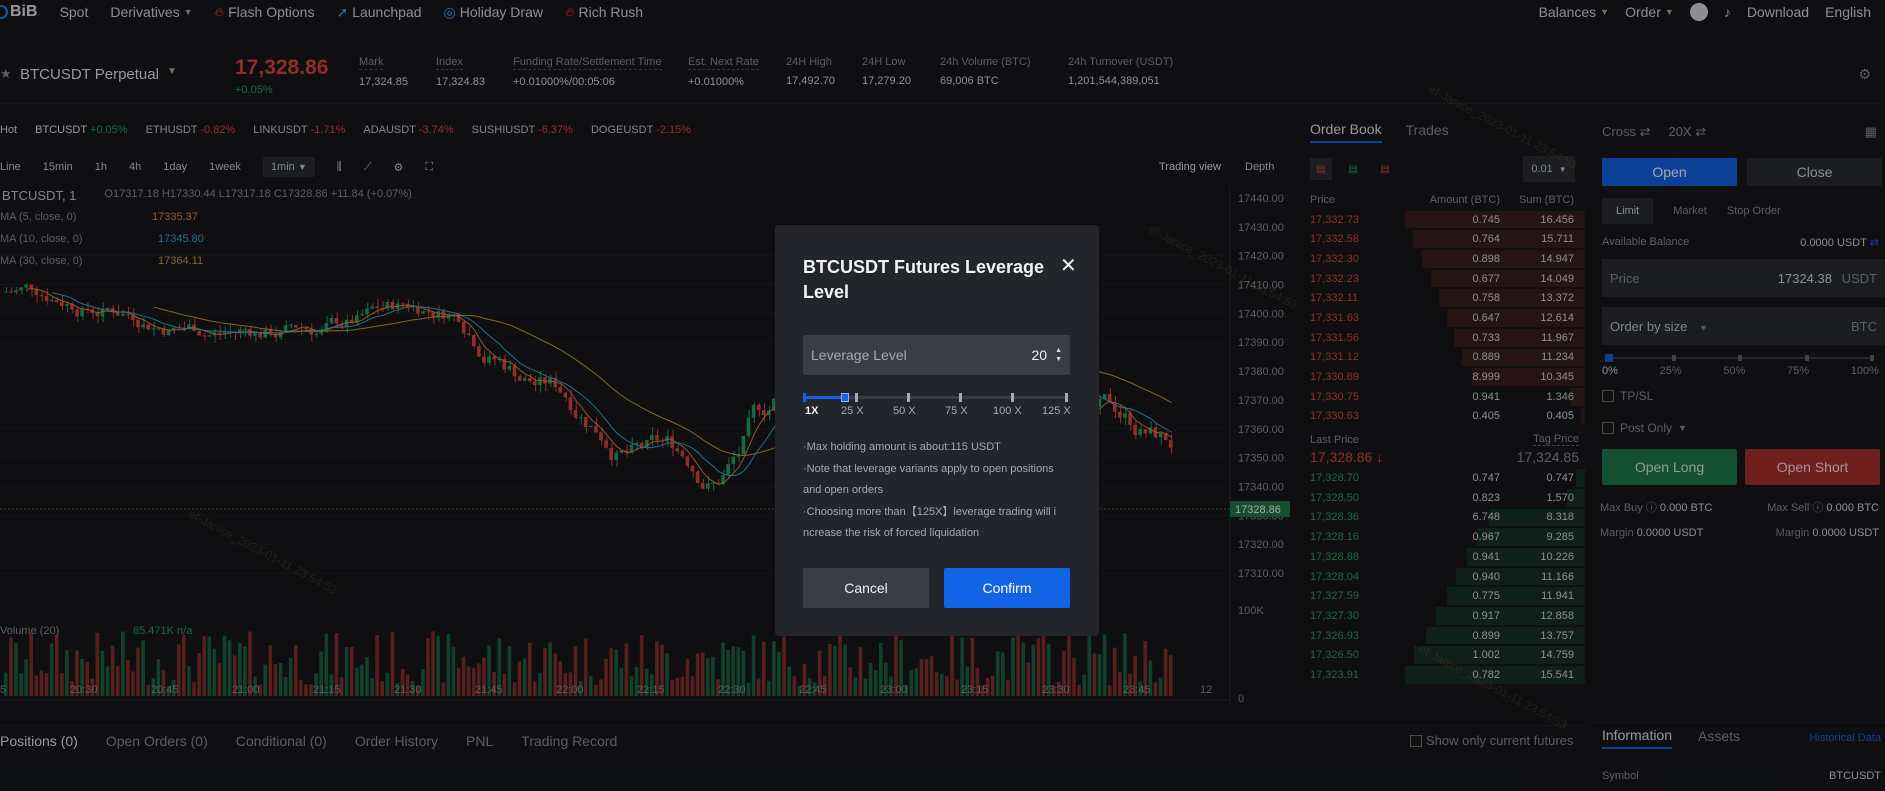  Describe the element at coordinates (866, 588) in the screenshot. I see `cancel-button: Cancel` at that location.